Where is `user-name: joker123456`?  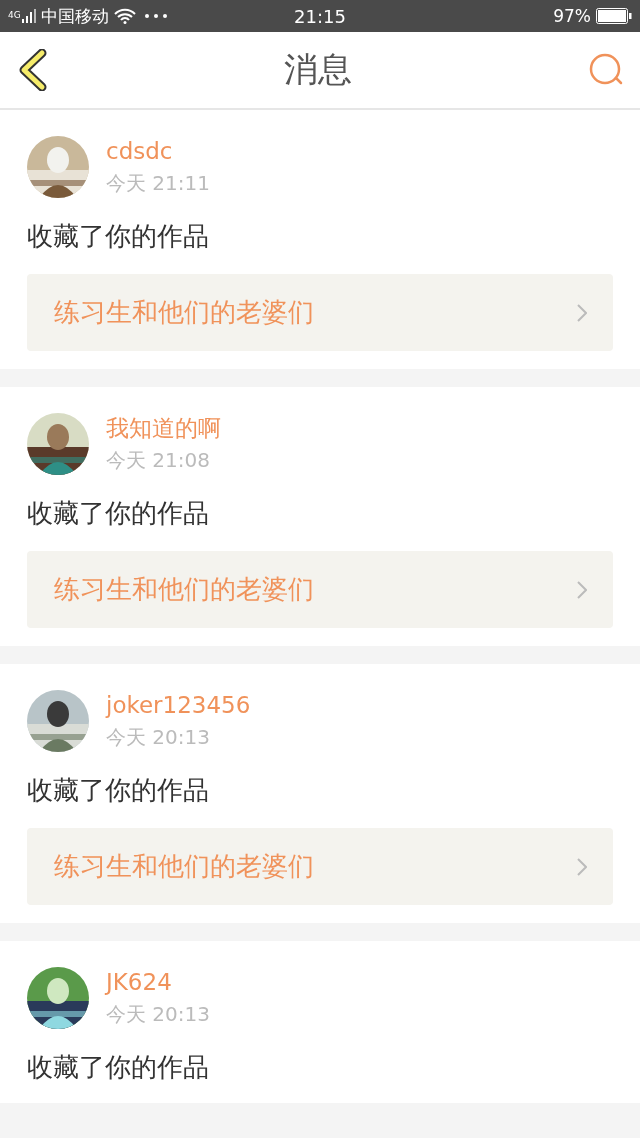 user-name: joker123456 is located at coordinates (178, 705).